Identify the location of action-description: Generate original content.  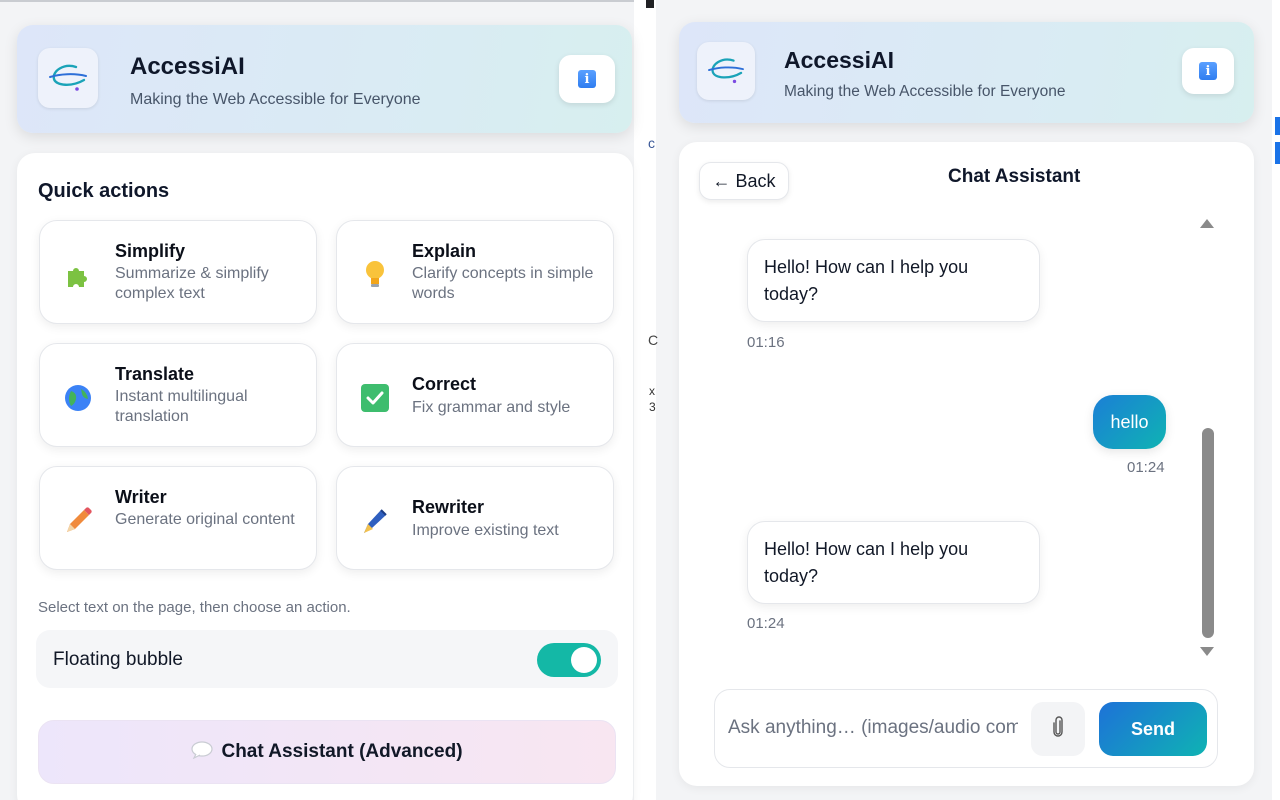
(205, 519).